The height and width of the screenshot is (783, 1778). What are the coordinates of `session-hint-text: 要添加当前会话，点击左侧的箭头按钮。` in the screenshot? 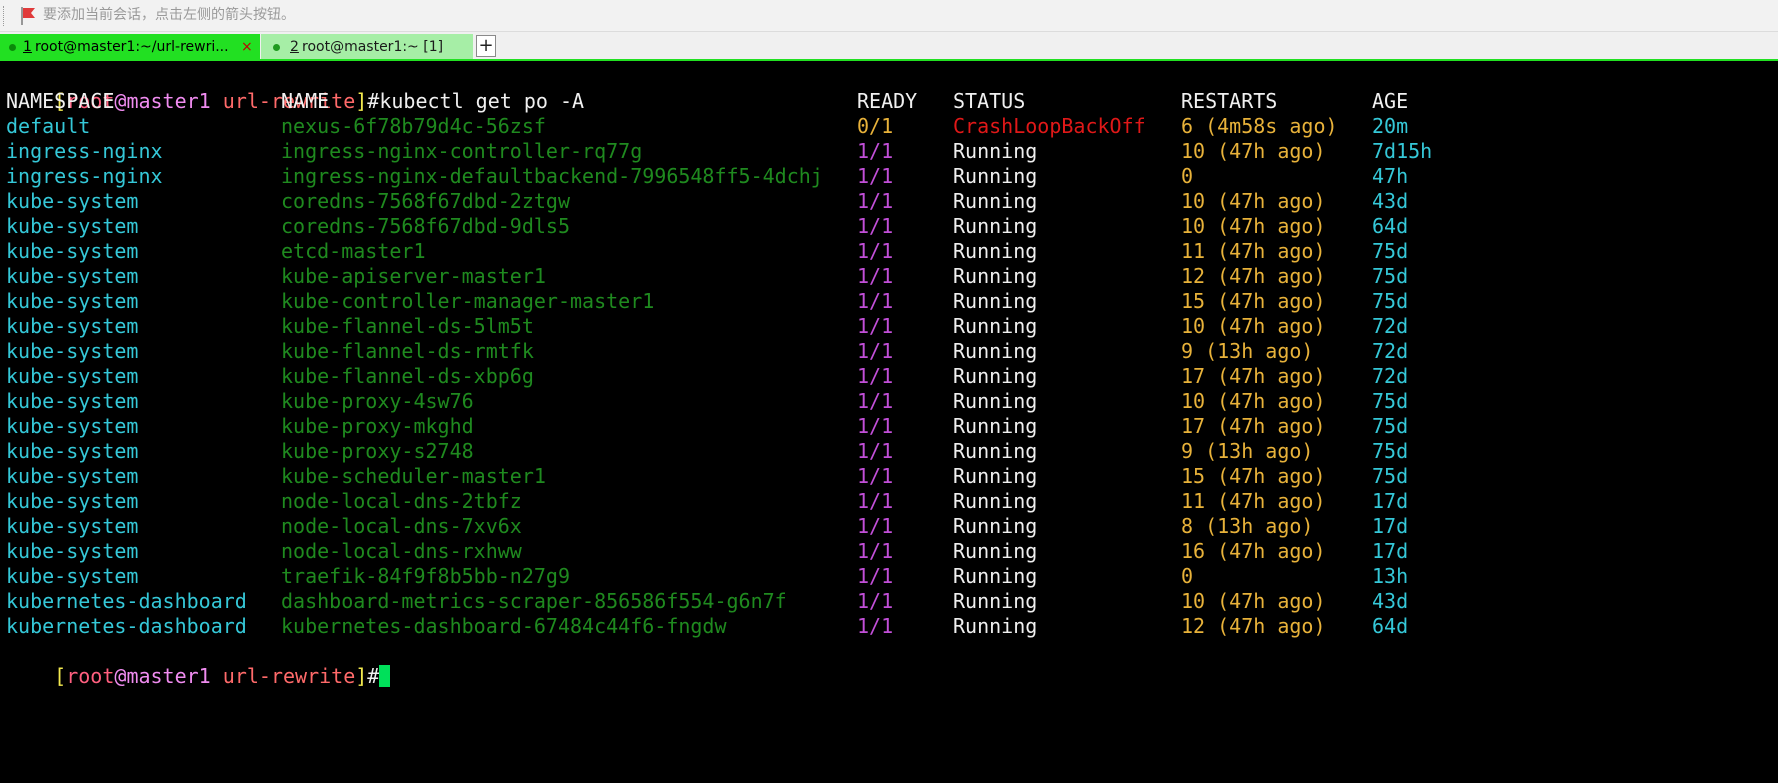 It's located at (169, 15).